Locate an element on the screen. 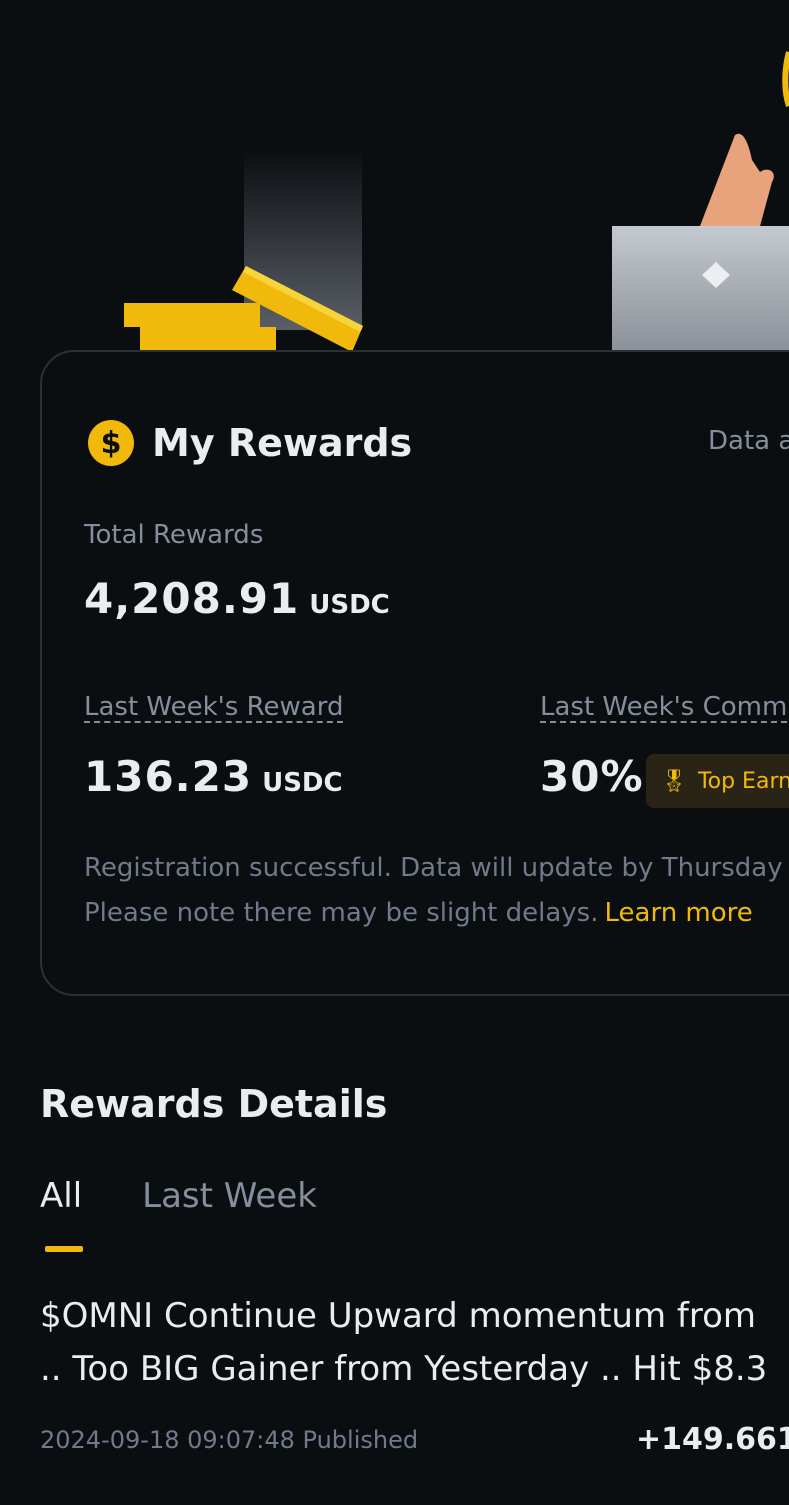 Image resolution: width=789 pixels, height=1505 pixels. coin-stack-illustration is located at coordinates (243, 251).